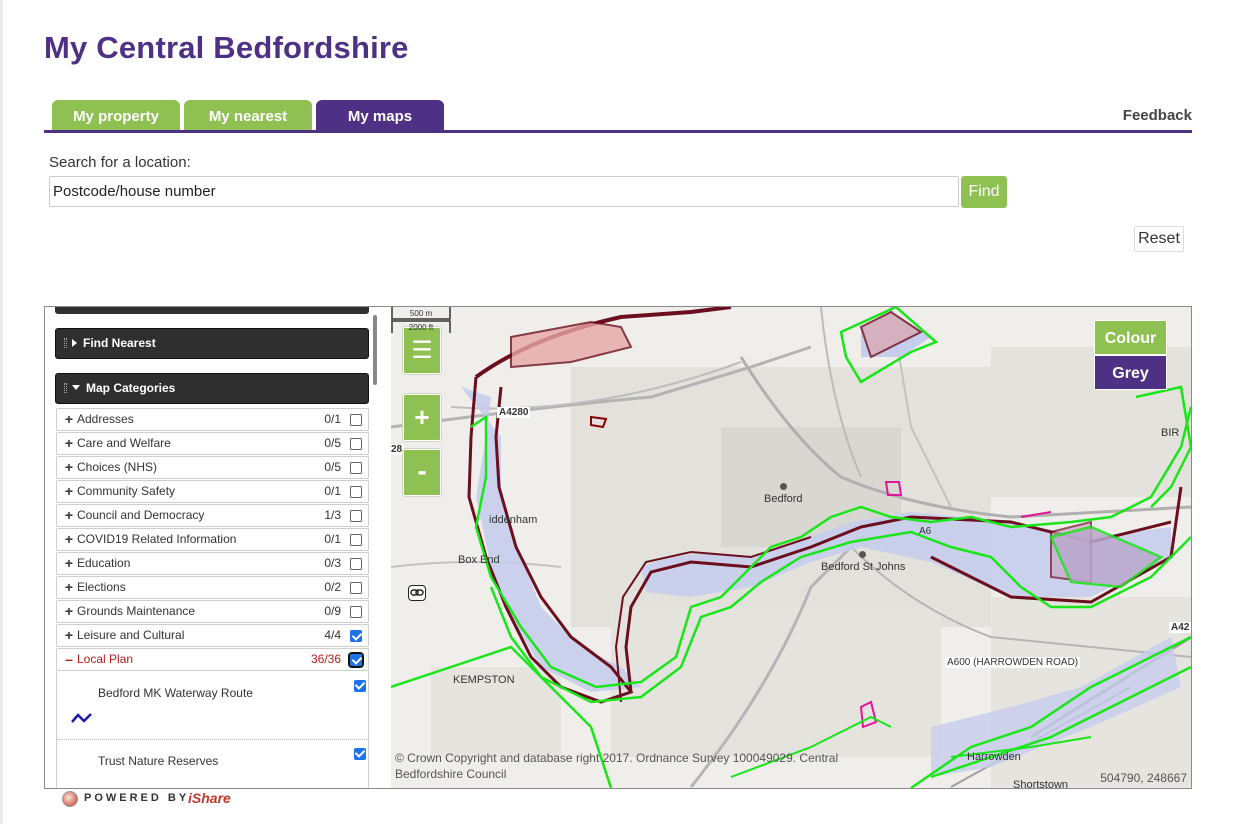 This screenshot has width=1233, height=824. I want to click on colour-style-button: Colour, so click(1130, 337).